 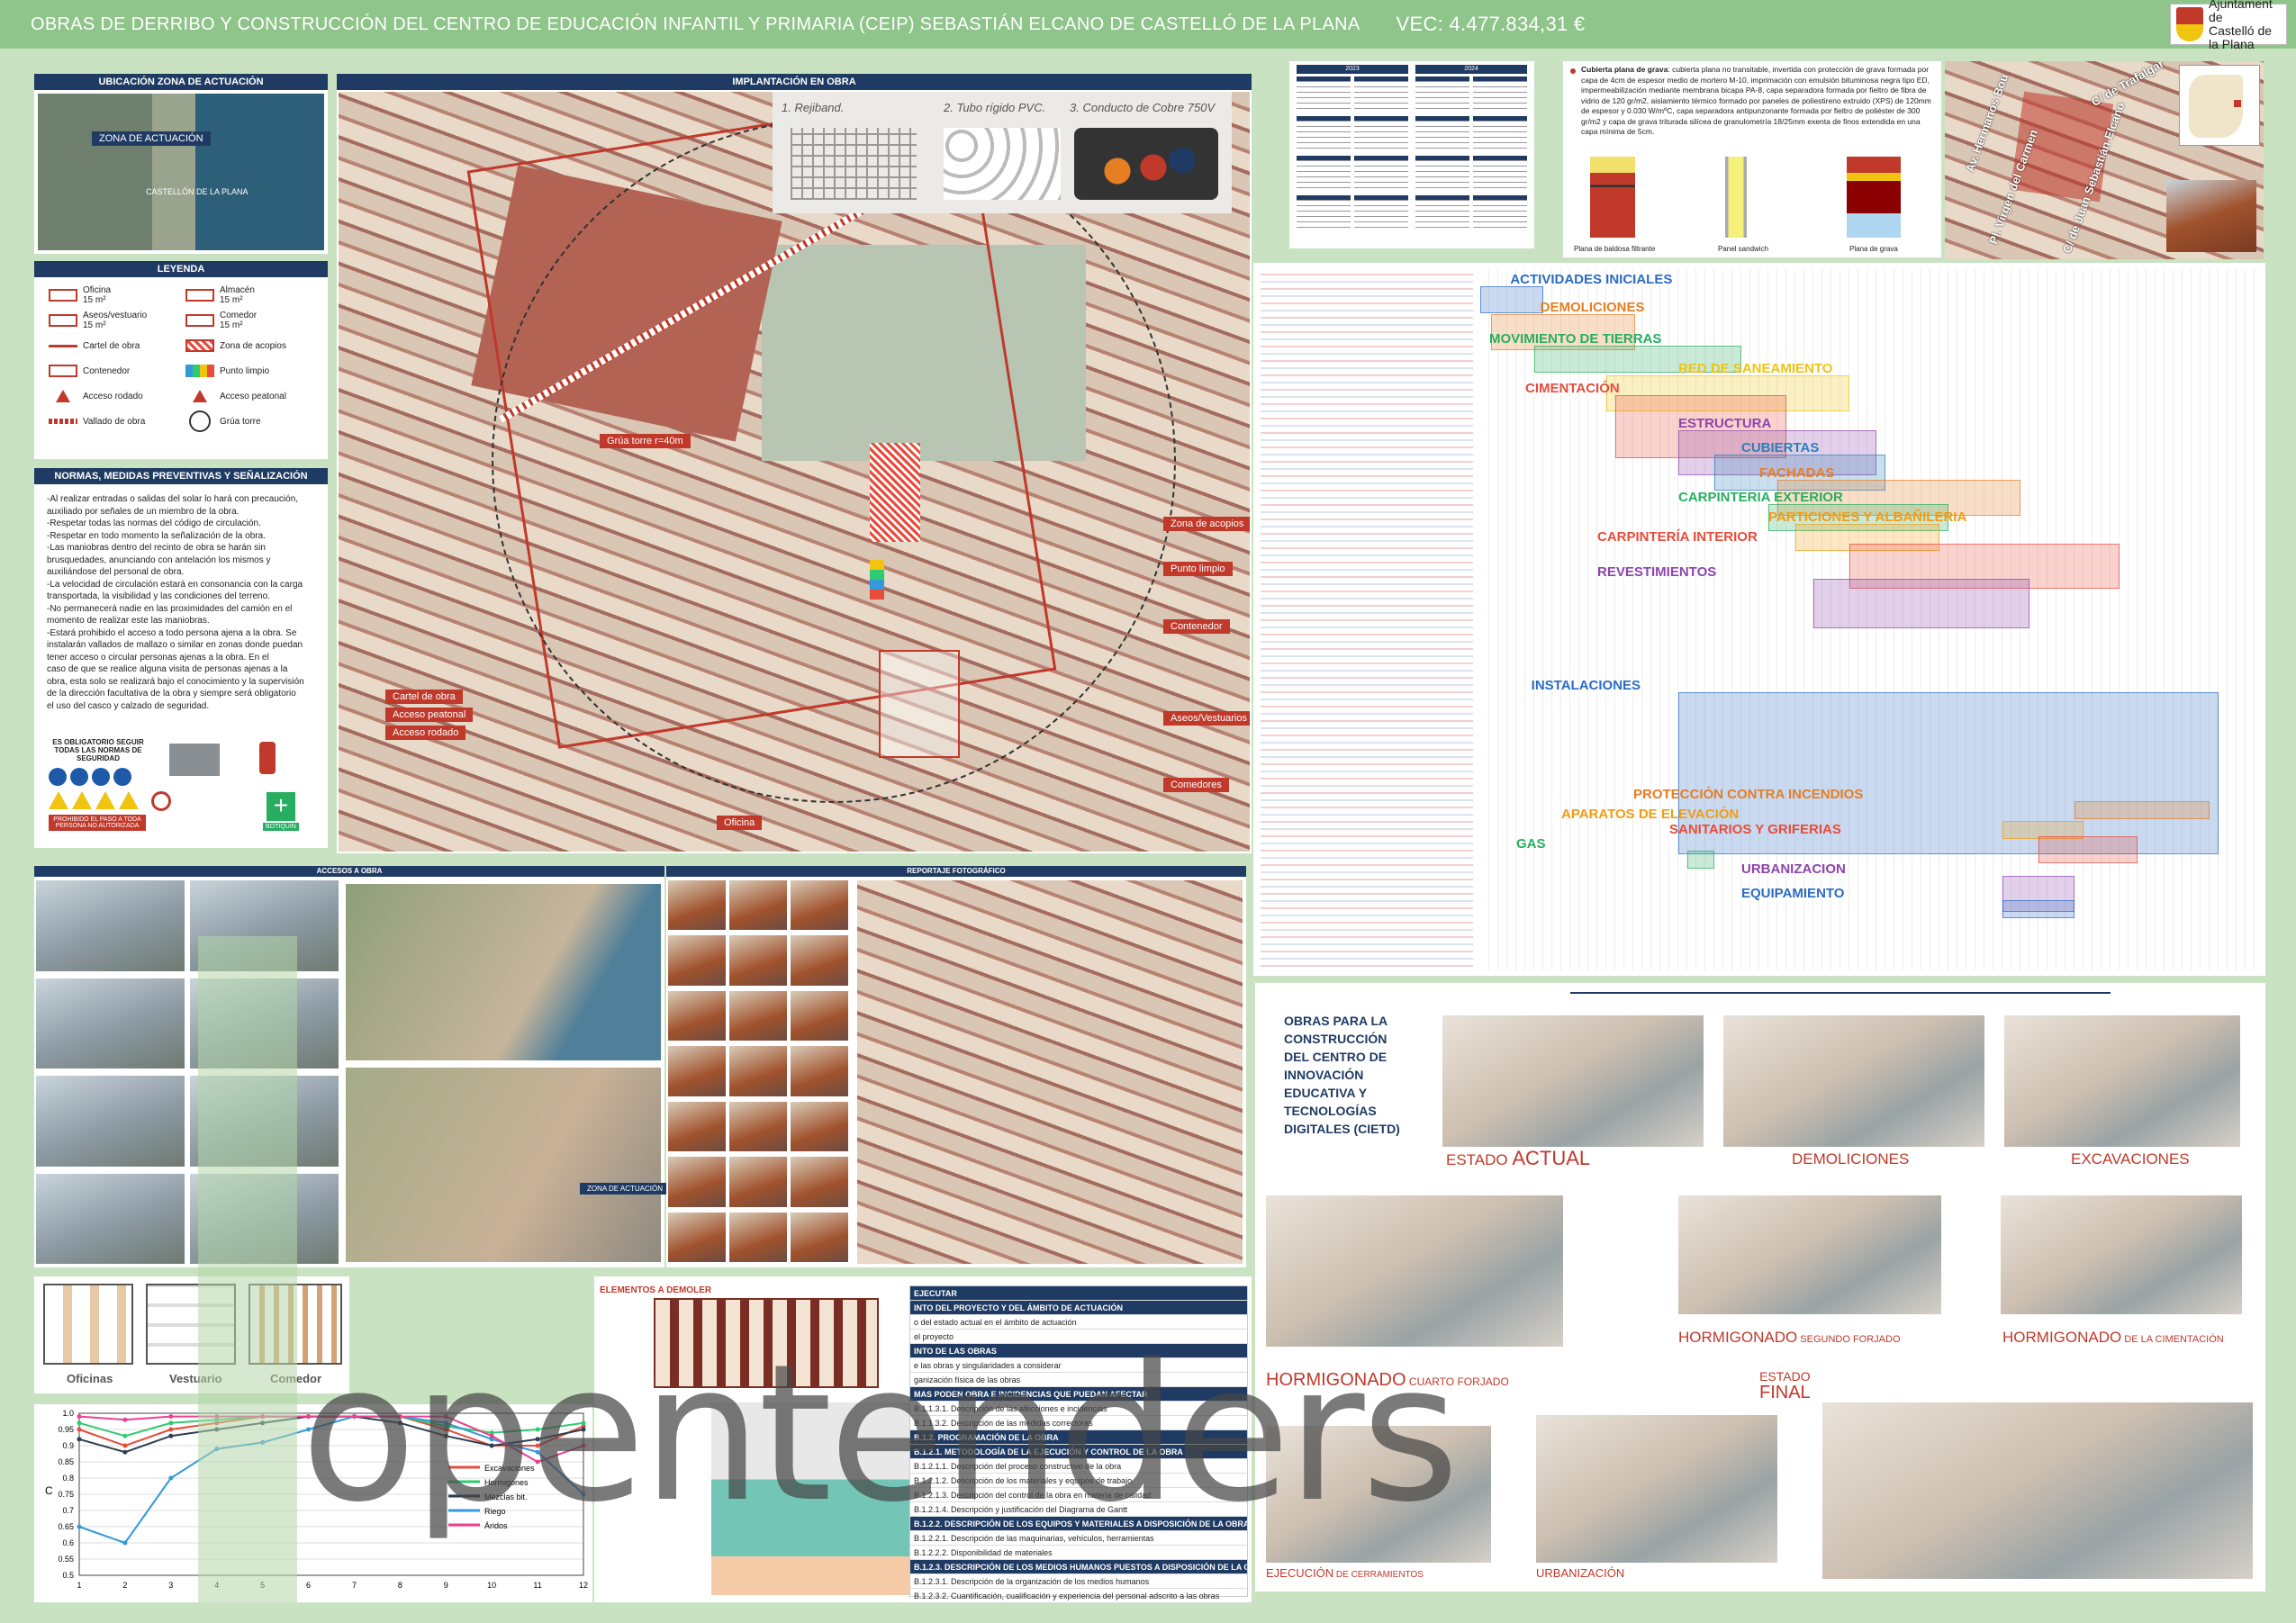 I want to click on legend-stockpile: Zona de acopios, so click(x=249, y=346).